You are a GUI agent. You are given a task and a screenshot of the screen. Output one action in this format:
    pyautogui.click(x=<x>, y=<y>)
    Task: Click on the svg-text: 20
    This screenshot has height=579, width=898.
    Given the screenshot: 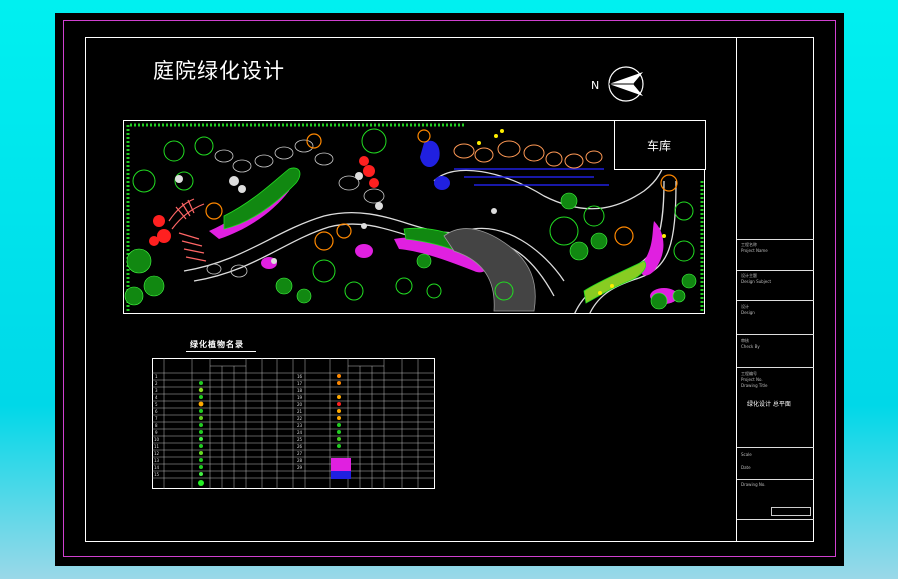 What is the action you would take?
    pyautogui.click(x=300, y=404)
    